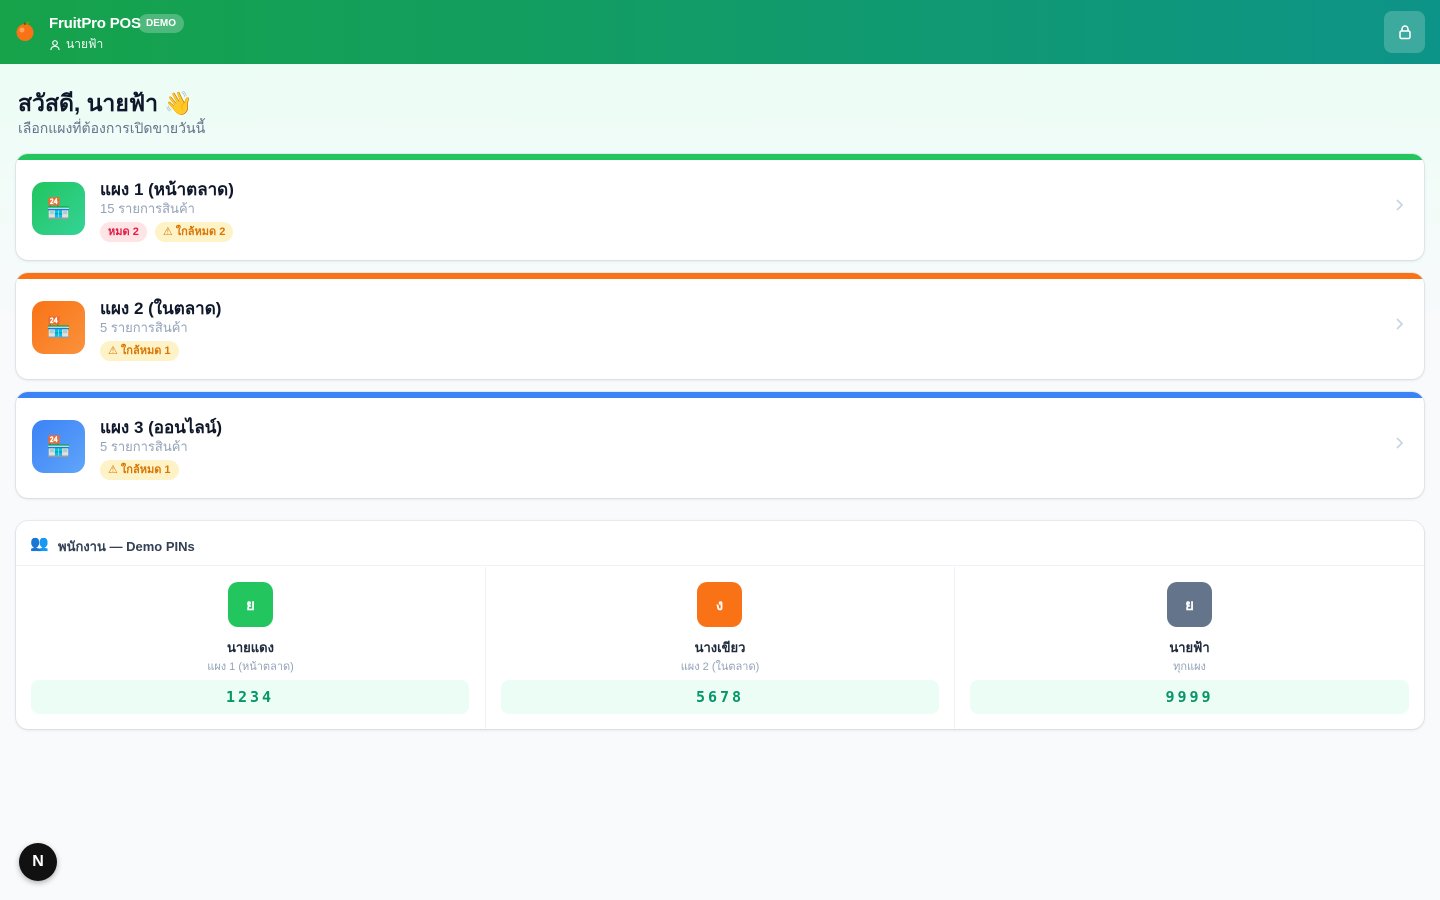 Image resolution: width=1440 pixels, height=900 pixels. What do you see at coordinates (1189, 667) in the screenshot?
I see `staff-role: ทุกแผง` at bounding box center [1189, 667].